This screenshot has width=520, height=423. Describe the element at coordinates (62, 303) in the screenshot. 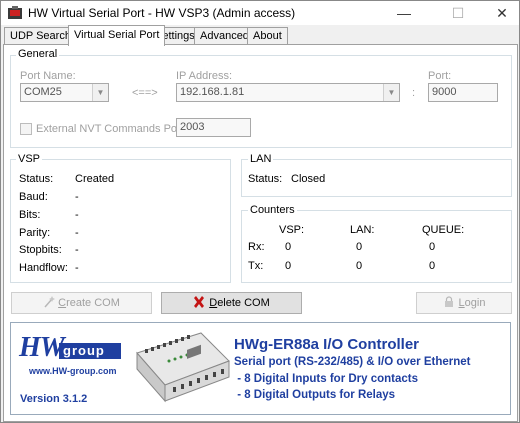

I see `create-com-mnemonic: C` at that location.